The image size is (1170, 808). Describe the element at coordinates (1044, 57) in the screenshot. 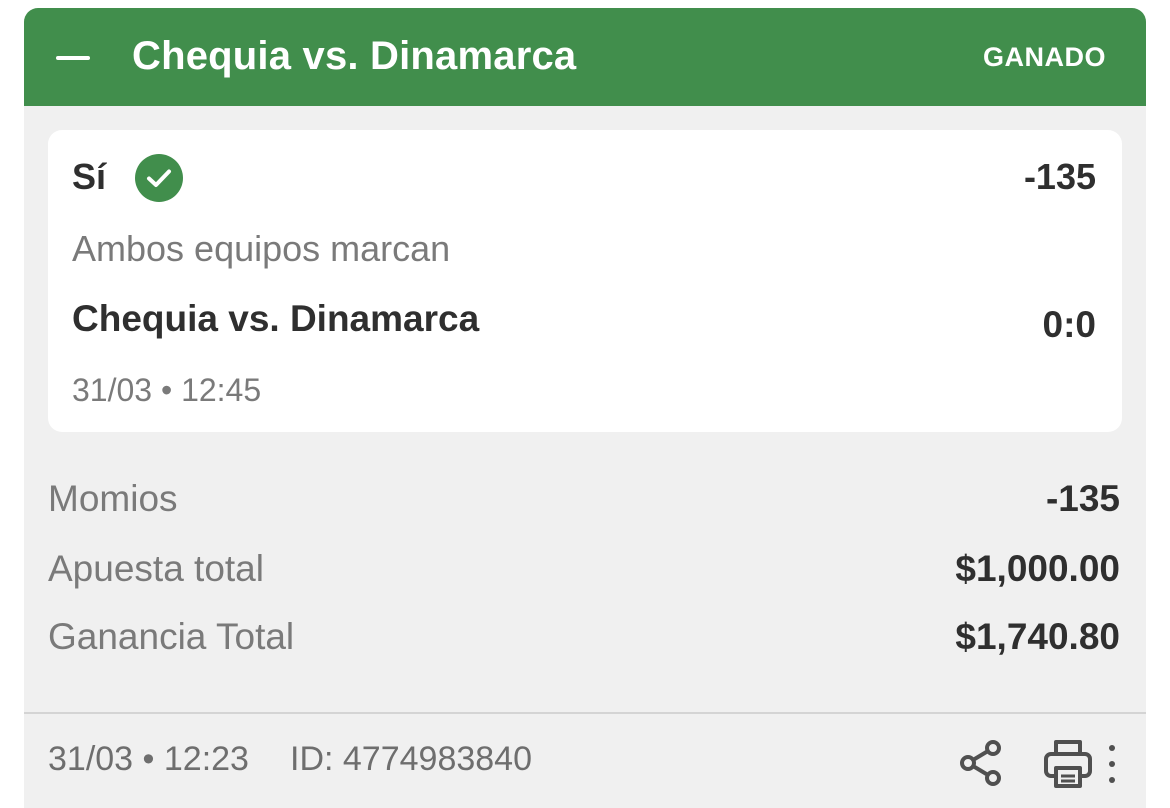

I see `status-badge: GANADO` at that location.